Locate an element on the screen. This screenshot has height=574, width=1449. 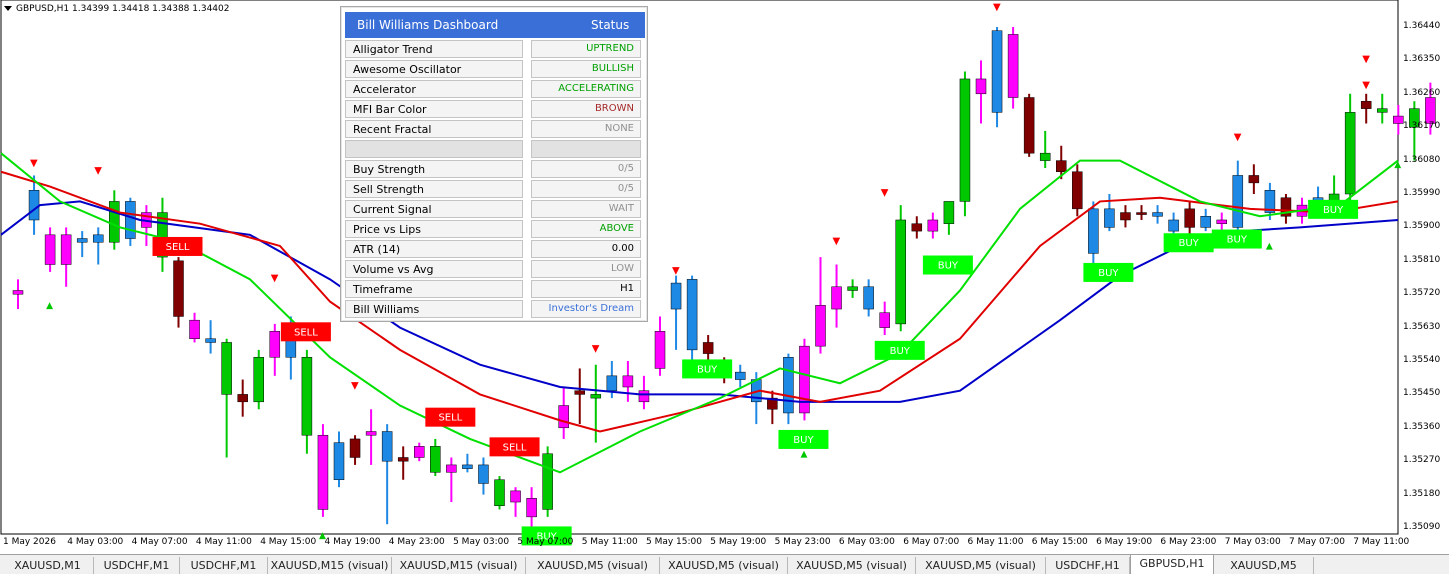
dashboard-row-label: Buy Strength is located at coordinates (434, 169).